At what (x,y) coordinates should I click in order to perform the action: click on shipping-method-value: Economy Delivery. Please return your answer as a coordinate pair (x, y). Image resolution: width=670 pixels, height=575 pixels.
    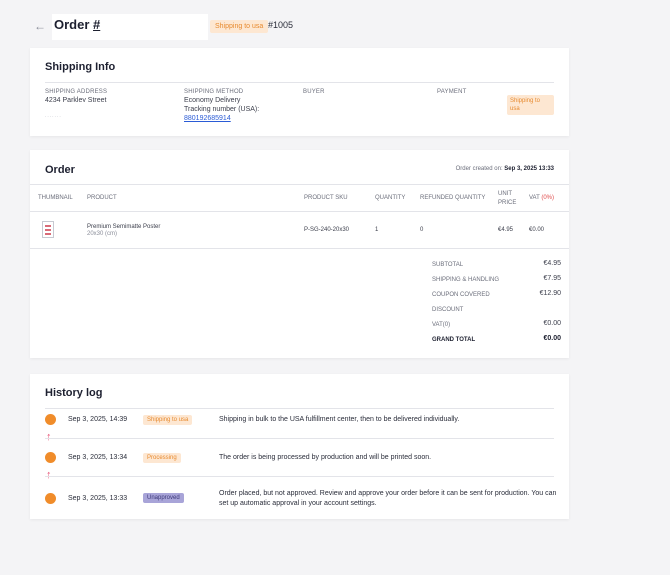
    Looking at the image, I should click on (212, 100).